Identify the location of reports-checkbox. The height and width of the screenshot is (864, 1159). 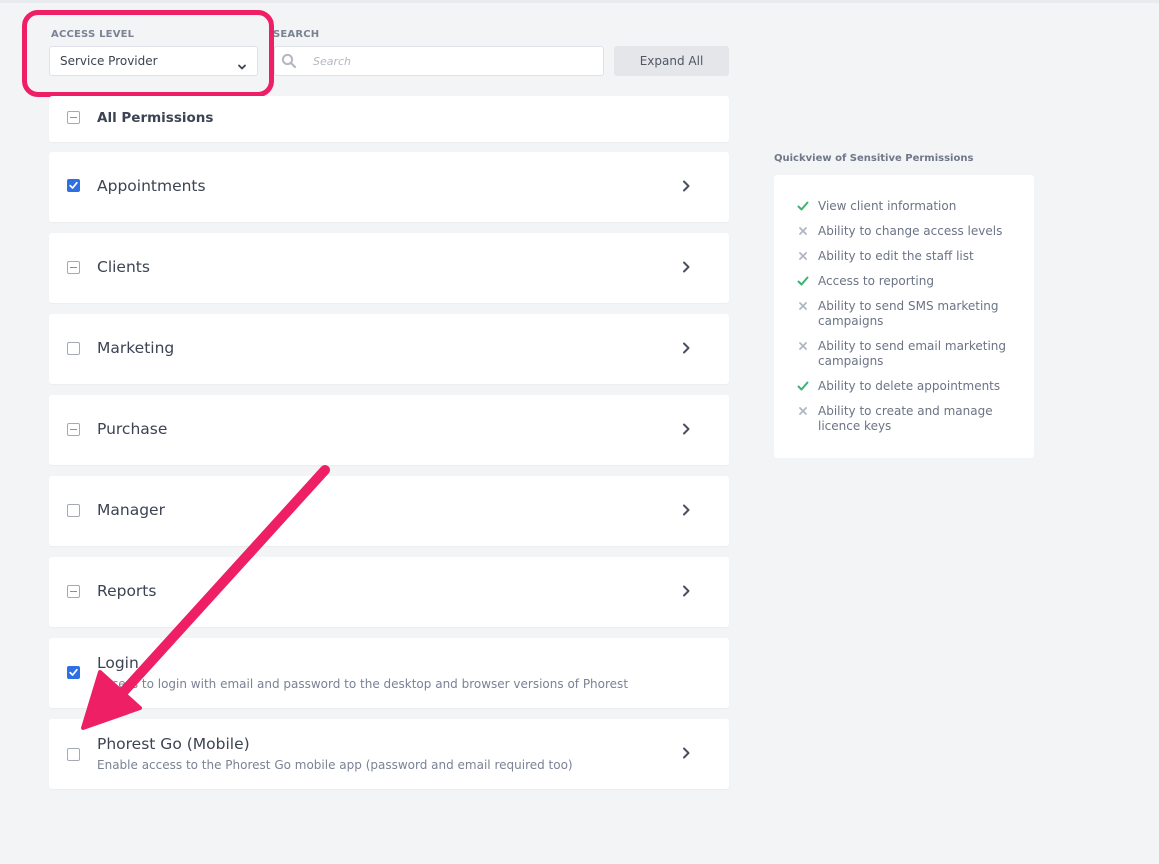
(73, 591).